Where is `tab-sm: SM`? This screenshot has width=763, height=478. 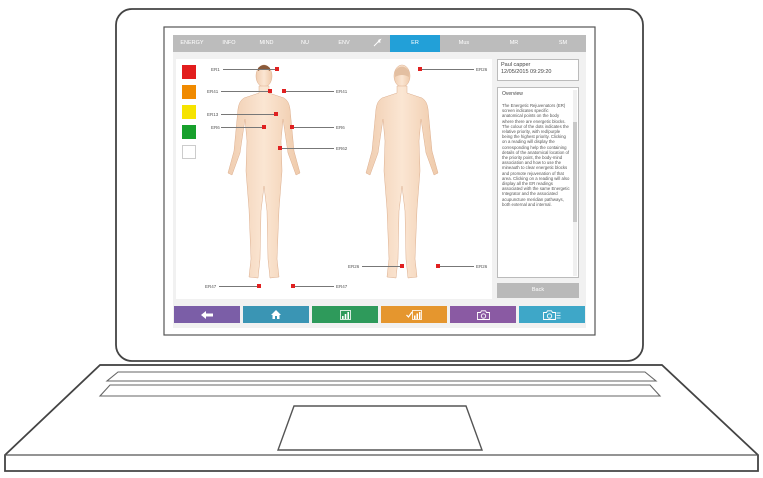 tab-sm: SM is located at coordinates (563, 43).